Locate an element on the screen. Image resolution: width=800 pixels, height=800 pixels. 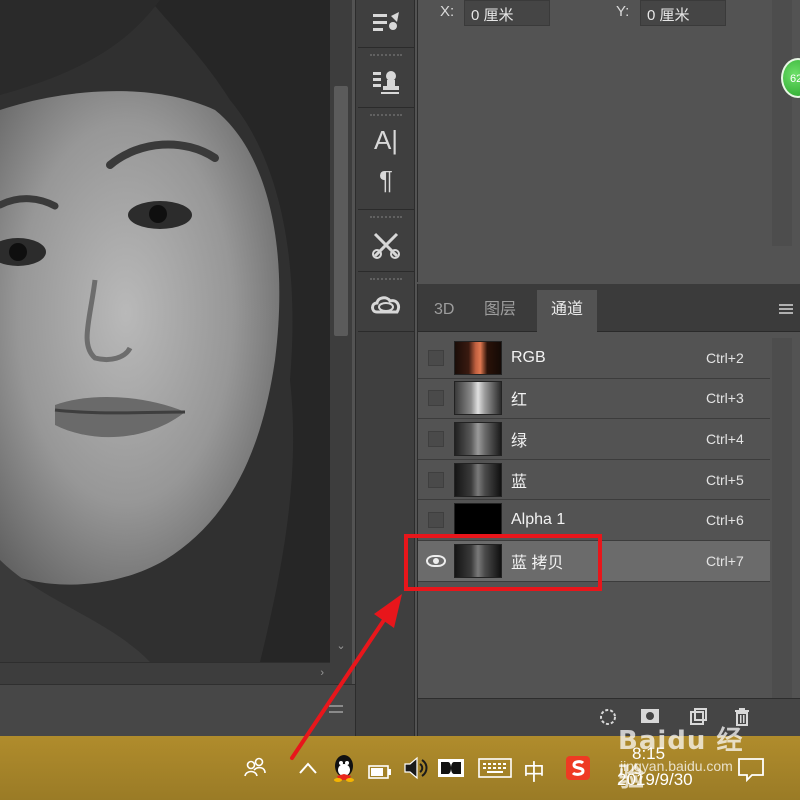
tool-group-brush is located at coordinates (386, 24).